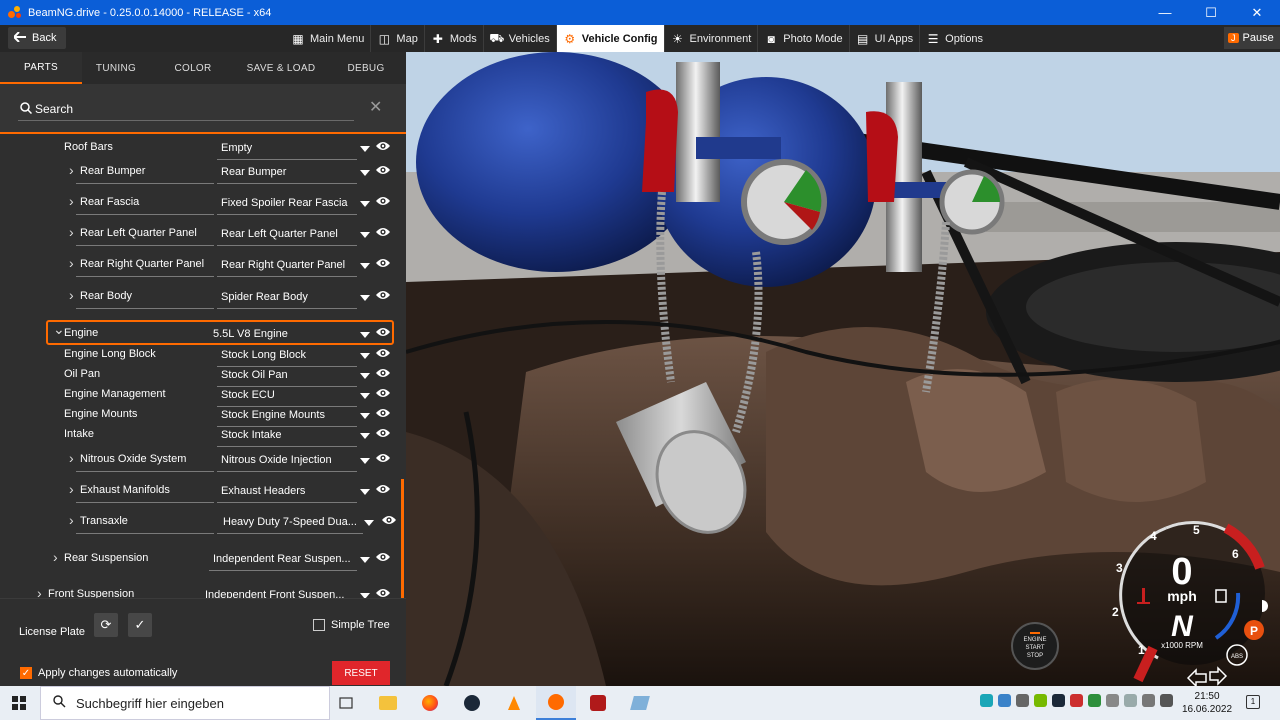  Describe the element at coordinates (251, 435) in the screenshot. I see `part-select-value: Stock Intake` at that location.